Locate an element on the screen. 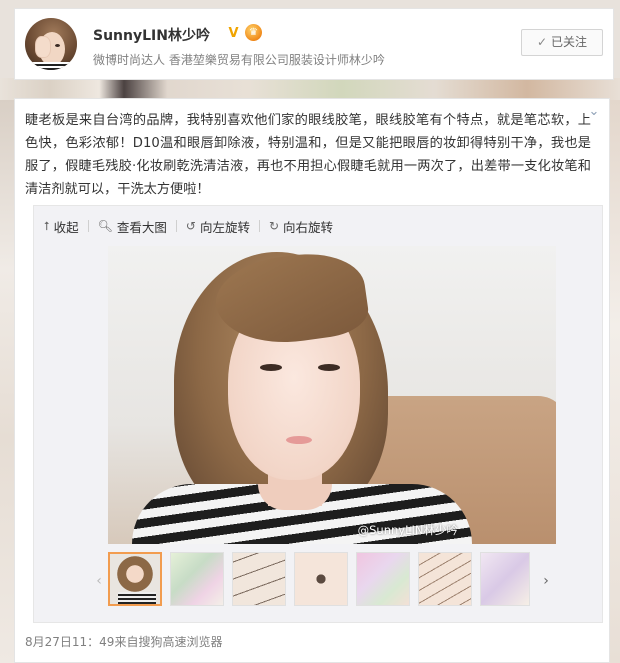 The image size is (620, 663). rotate-left-button: ↺ 向左旋转 is located at coordinates (218, 226).